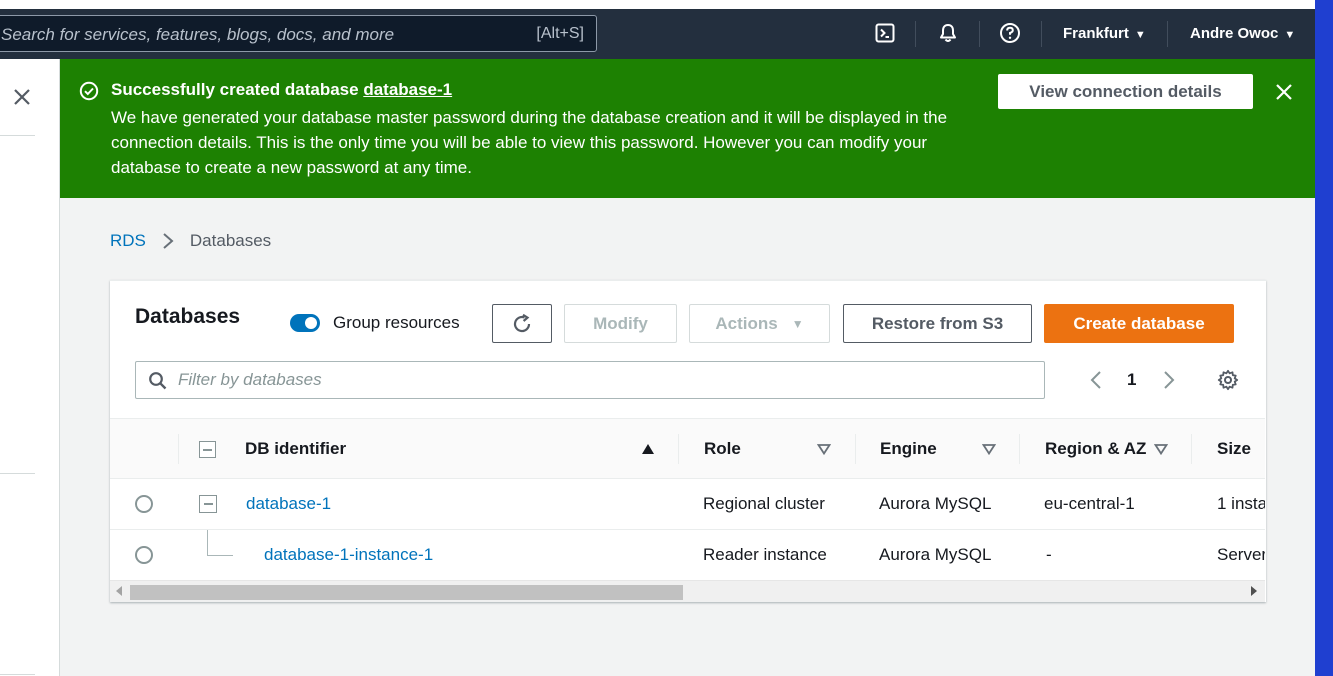 The image size is (1333, 676). I want to click on role-cell: Regional cluster, so click(764, 503).